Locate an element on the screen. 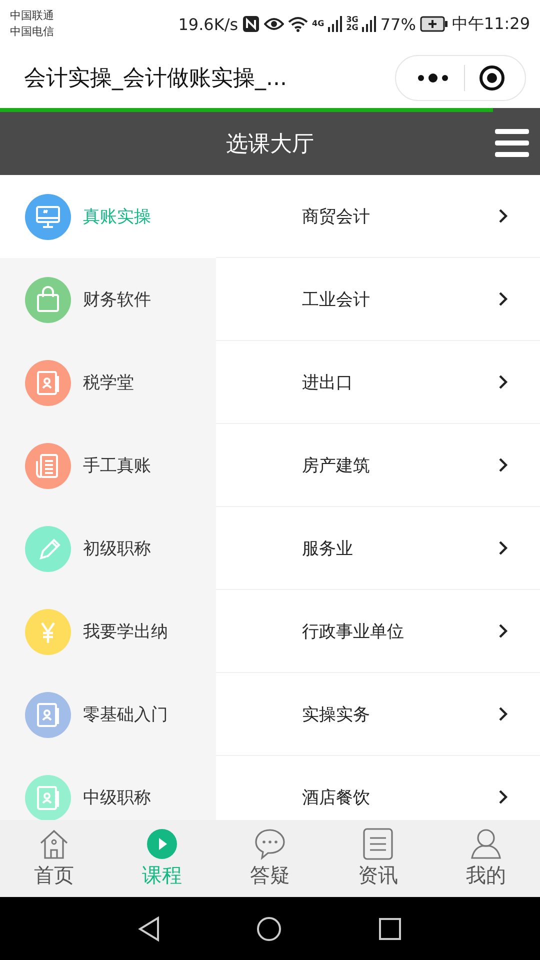 Image resolution: width=540 pixels, height=960 pixels. subcategory-item: 进出口 is located at coordinates (378, 382).